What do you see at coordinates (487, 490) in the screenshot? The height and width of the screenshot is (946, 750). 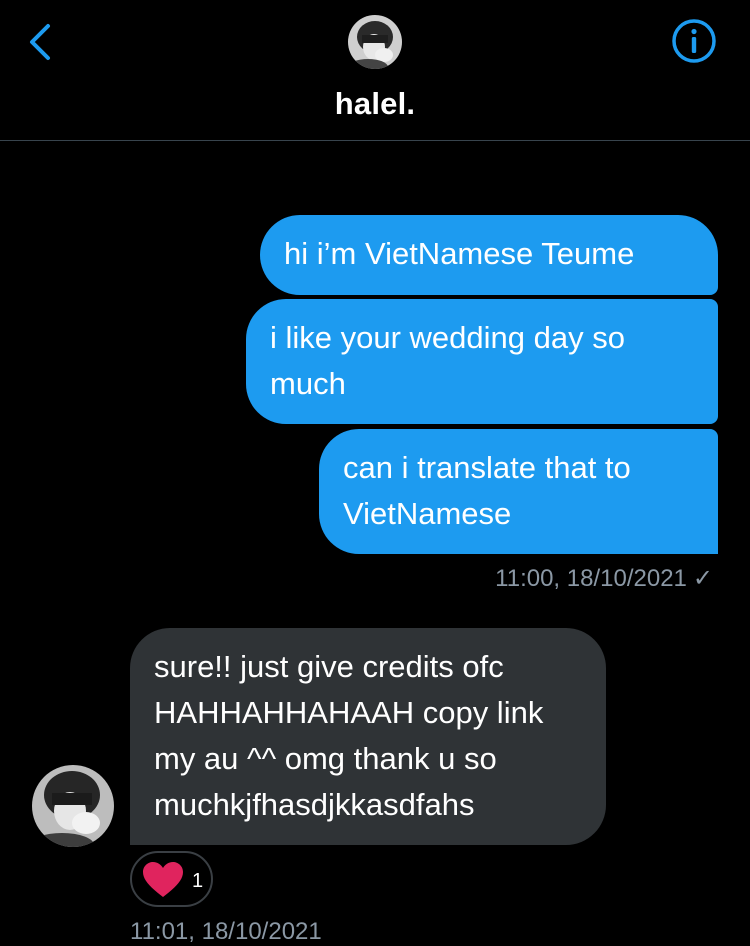 I see `message-text: can i translate that to VietNamese` at bounding box center [487, 490].